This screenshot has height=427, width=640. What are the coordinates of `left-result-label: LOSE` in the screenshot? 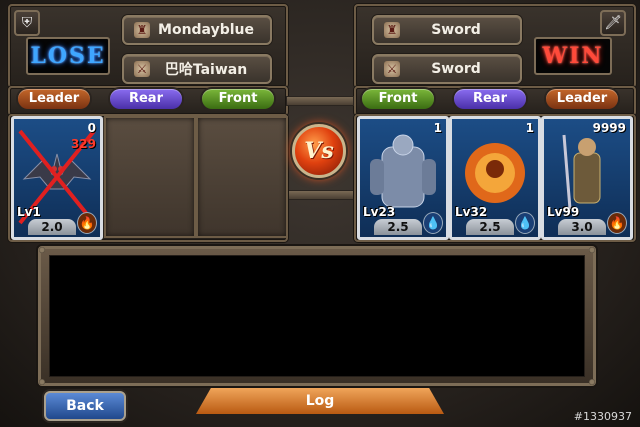 It's located at (68, 56).